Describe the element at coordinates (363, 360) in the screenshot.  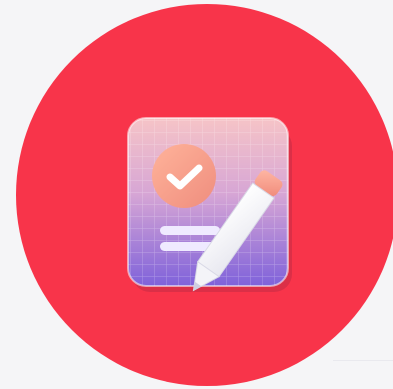
I see `divider` at that location.